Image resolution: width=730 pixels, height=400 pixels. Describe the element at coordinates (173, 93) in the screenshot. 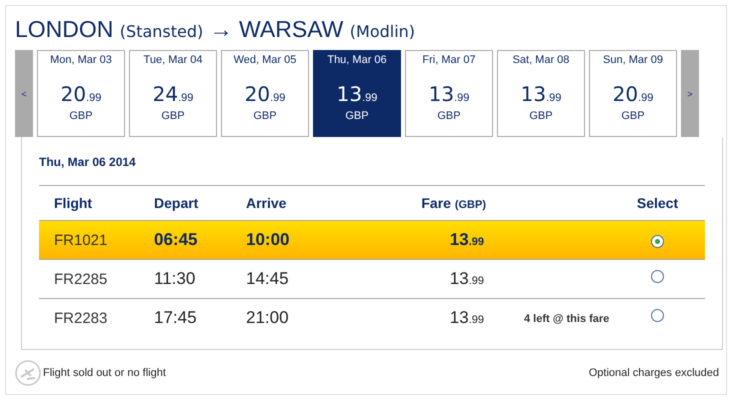

I see `date-tab: Tue, Mar 04 24.99 GBP` at that location.